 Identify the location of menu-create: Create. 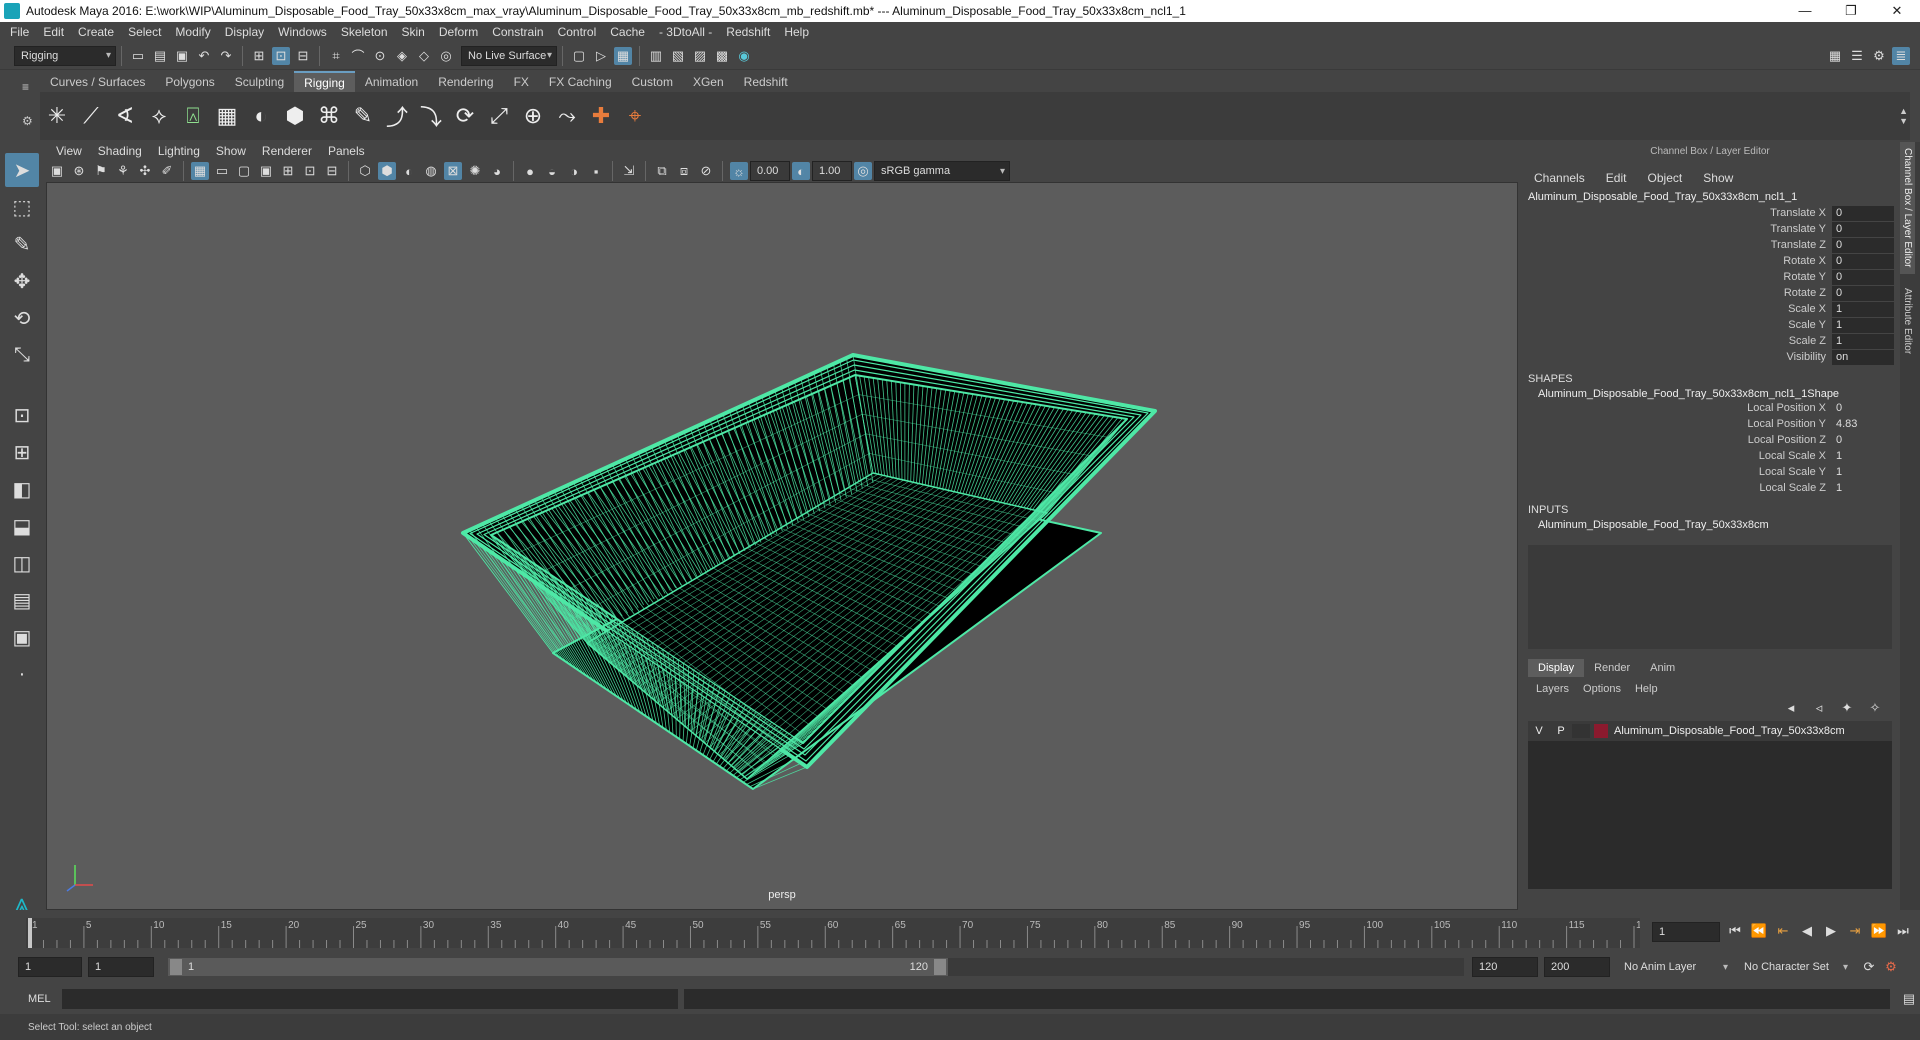
(96, 32).